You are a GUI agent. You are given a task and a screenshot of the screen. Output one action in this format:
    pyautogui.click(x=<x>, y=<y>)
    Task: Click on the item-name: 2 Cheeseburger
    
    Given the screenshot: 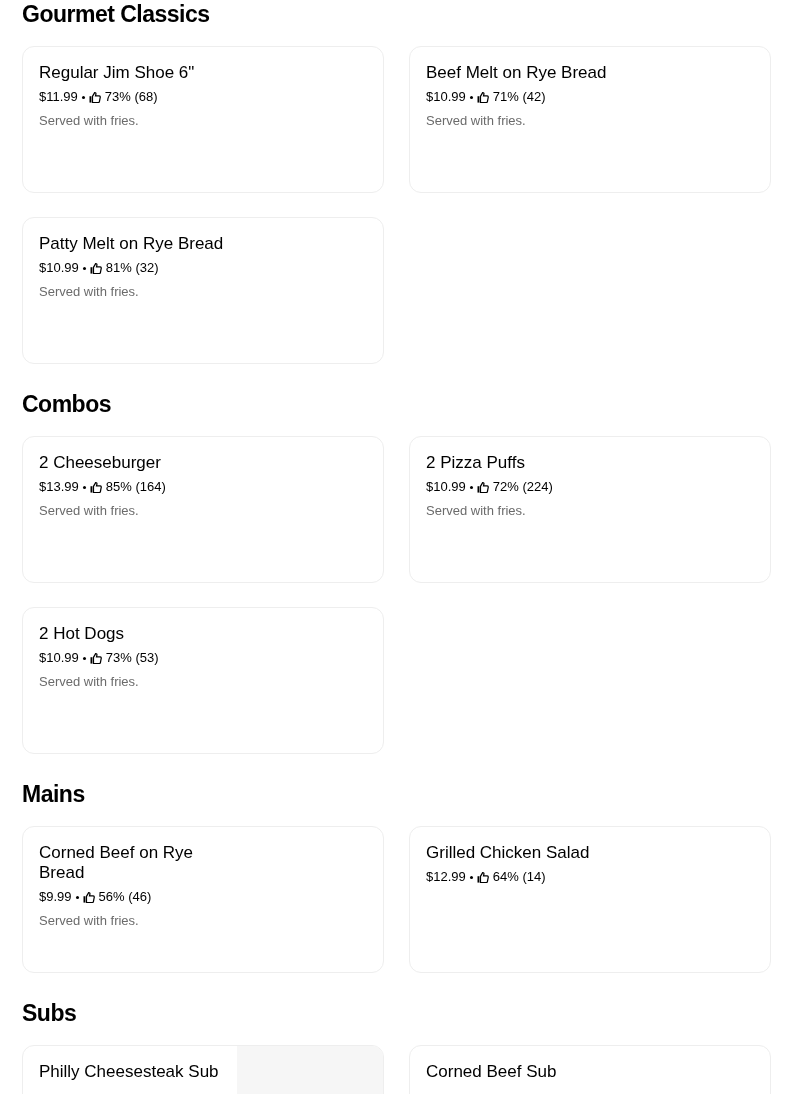 What is the action you would take?
    pyautogui.click(x=100, y=463)
    